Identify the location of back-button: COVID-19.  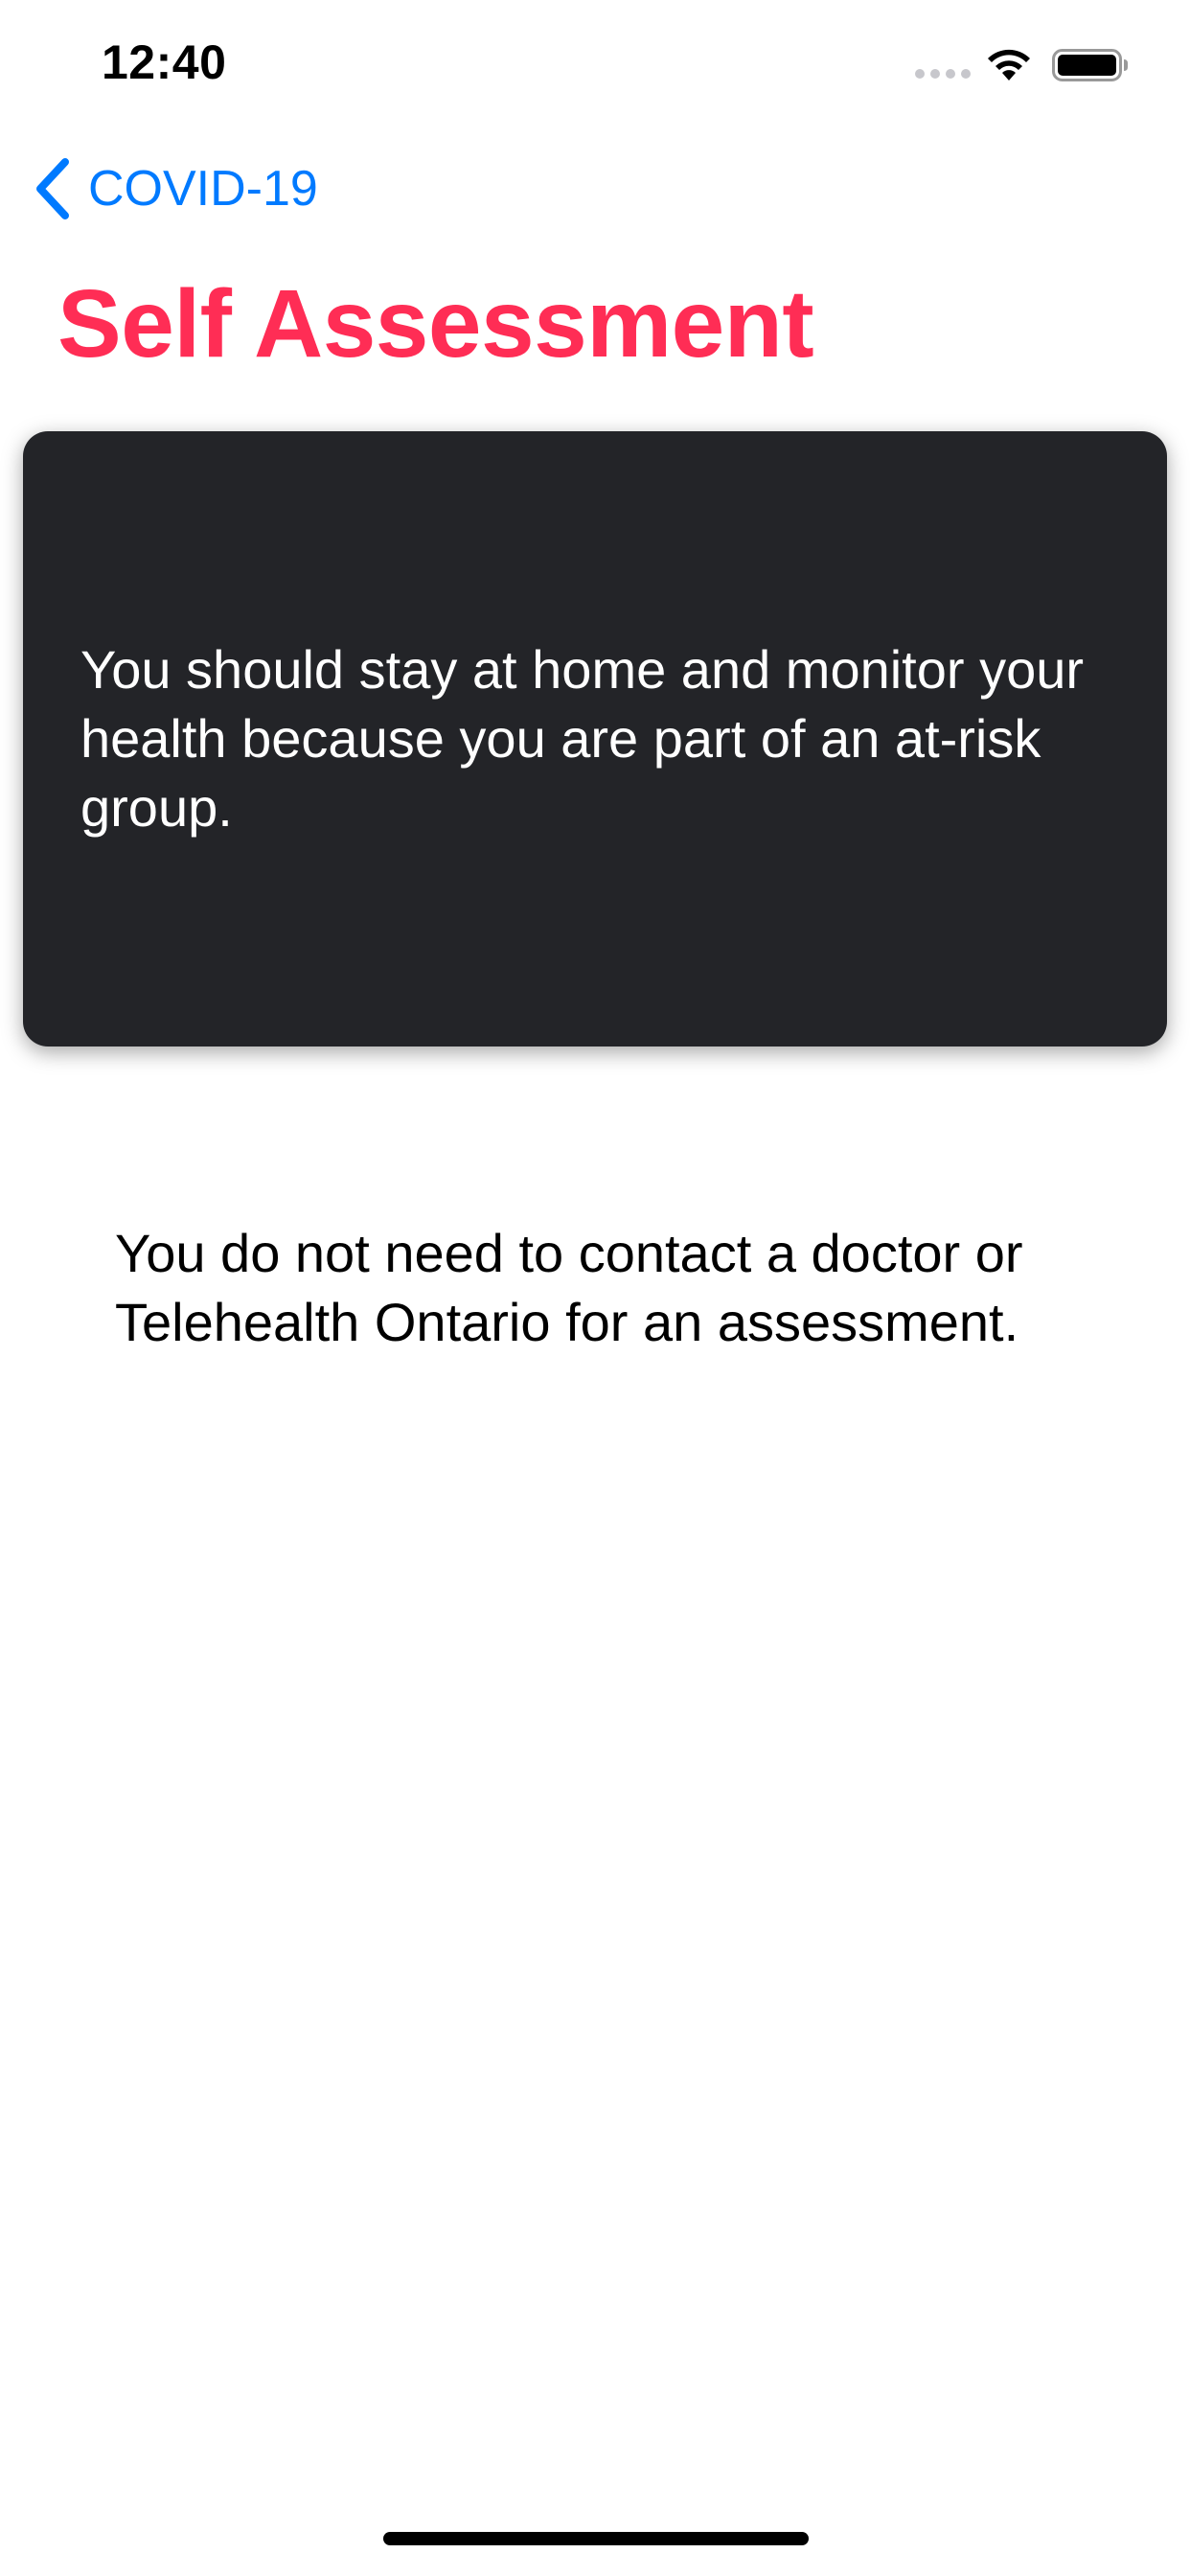
(176, 188).